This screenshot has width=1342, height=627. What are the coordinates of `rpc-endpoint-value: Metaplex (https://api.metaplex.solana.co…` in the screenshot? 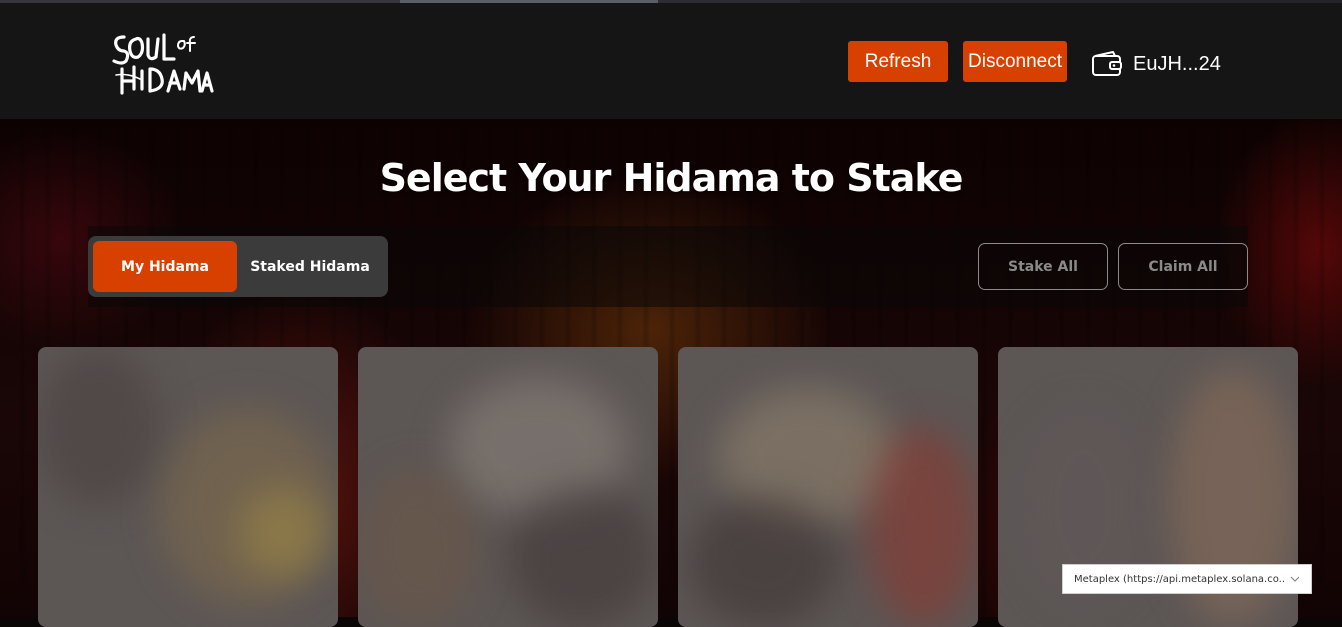 It's located at (1180, 579).